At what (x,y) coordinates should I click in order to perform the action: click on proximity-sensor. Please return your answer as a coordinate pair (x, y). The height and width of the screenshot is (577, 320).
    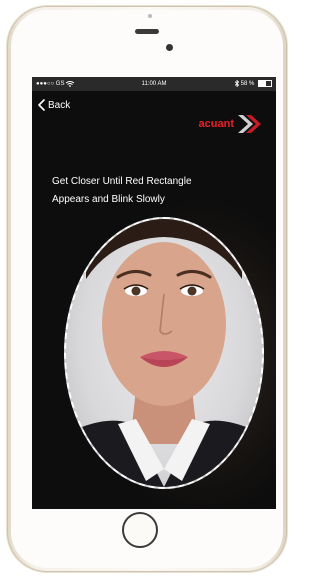
    Looking at the image, I should click on (150, 16).